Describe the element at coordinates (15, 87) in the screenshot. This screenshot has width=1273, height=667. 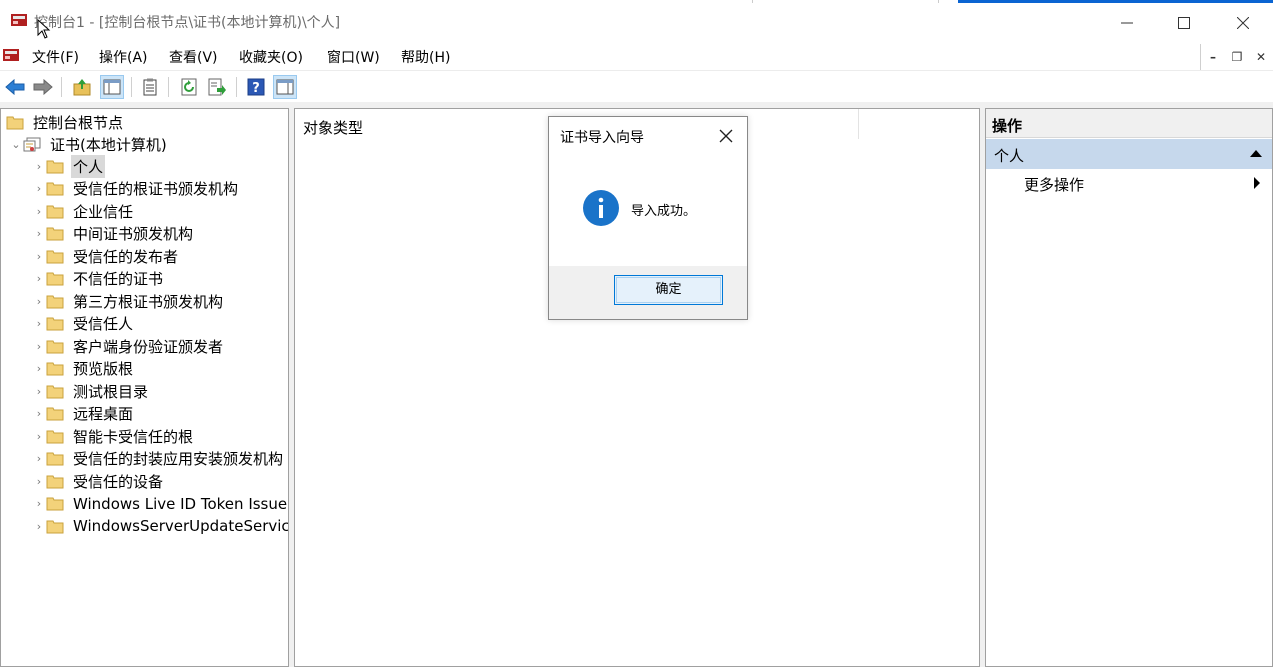
I see `back-button` at that location.